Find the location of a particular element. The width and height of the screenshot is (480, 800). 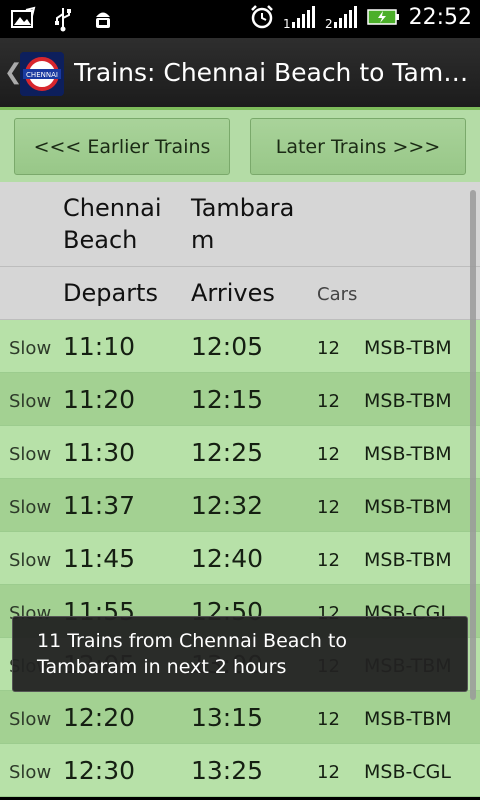

arrive-time: 12:40 is located at coordinates (227, 558).